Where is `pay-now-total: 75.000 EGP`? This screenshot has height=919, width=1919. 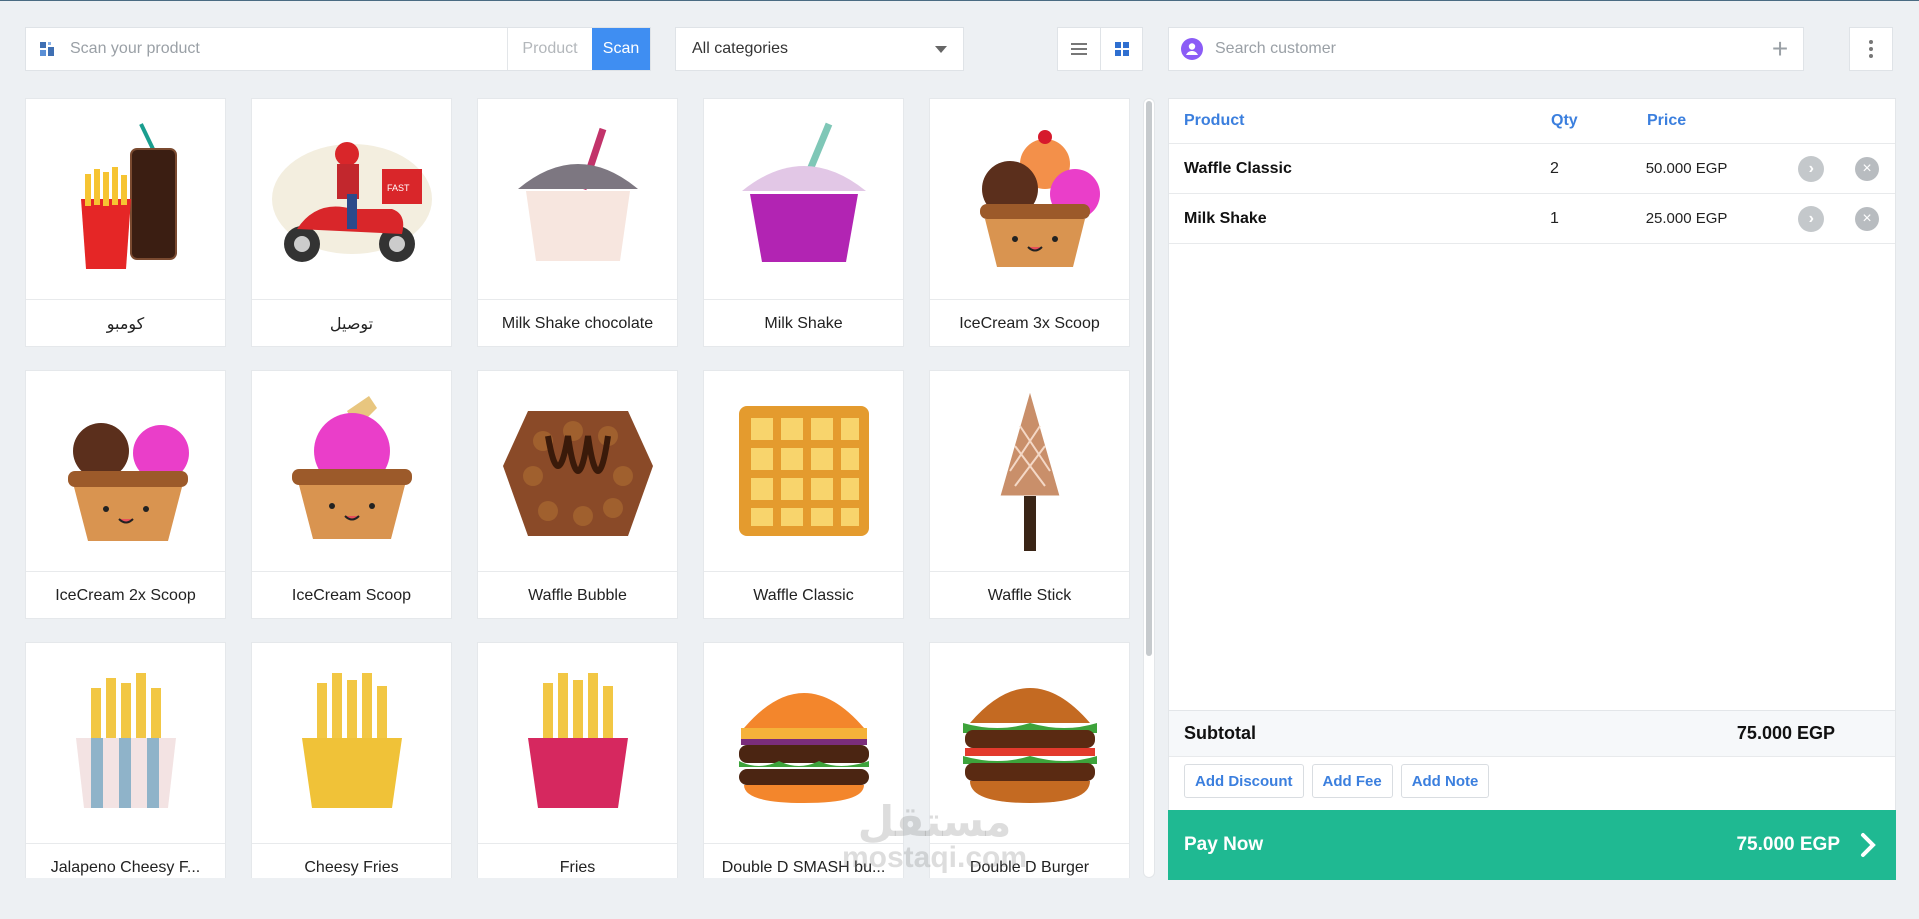
pay-now-total: 75.000 EGP is located at coordinates (1788, 844).